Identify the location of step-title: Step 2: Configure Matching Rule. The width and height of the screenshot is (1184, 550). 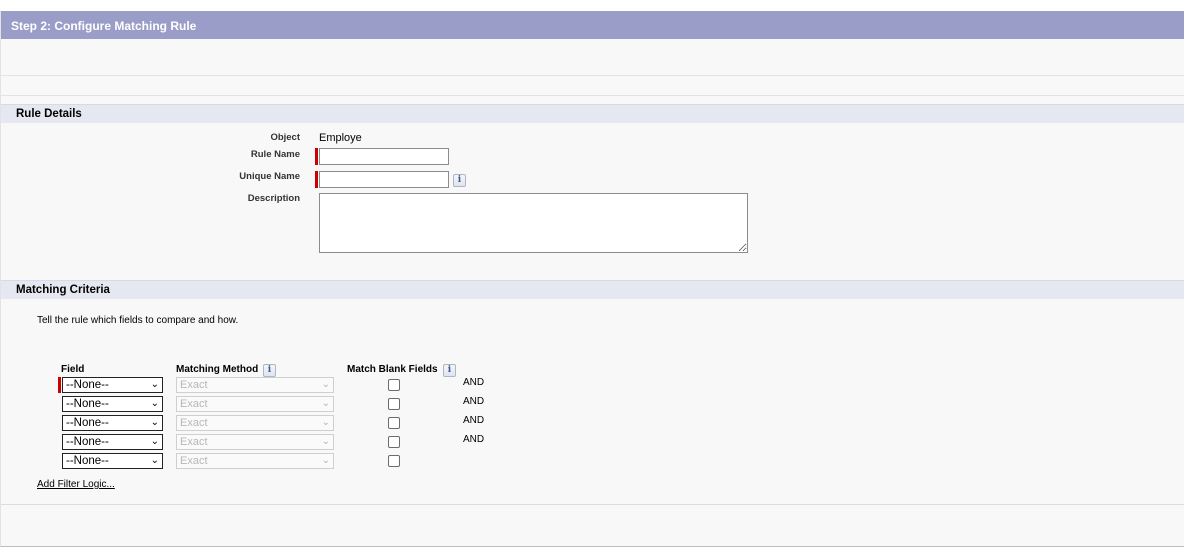
(104, 26).